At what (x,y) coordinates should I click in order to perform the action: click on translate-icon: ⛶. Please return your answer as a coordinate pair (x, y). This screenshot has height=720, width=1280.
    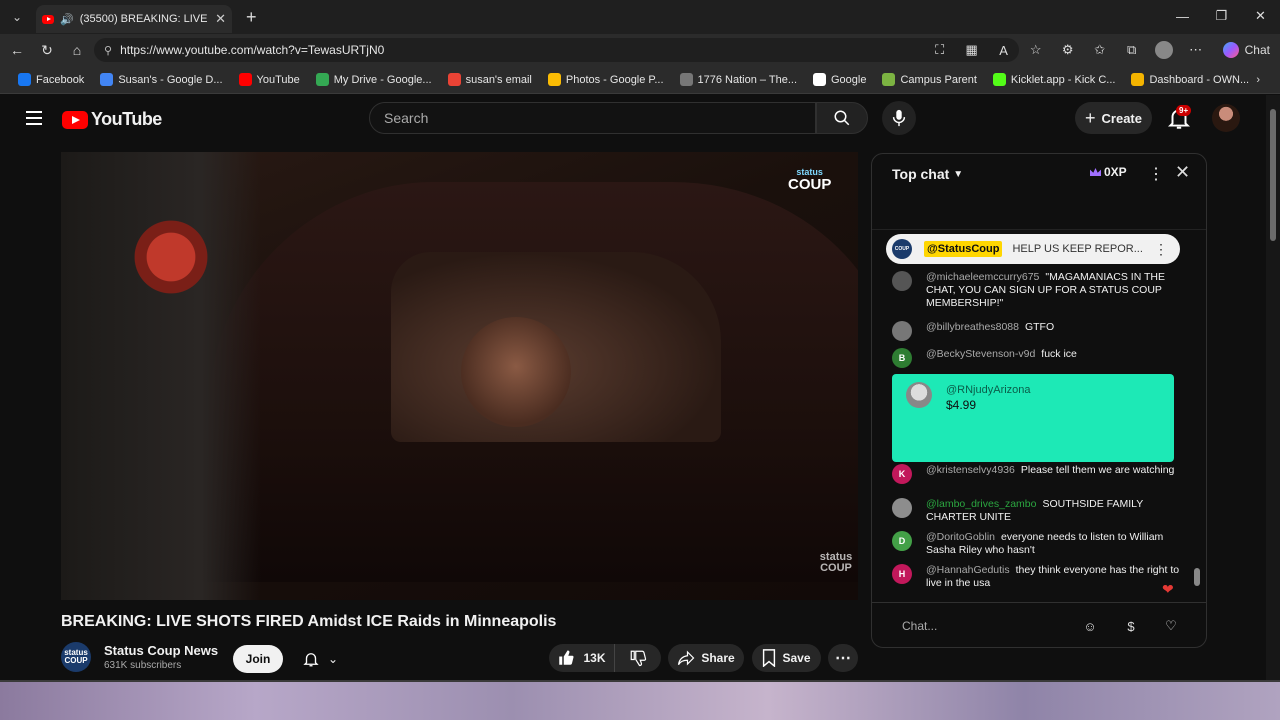
    Looking at the image, I should click on (940, 50).